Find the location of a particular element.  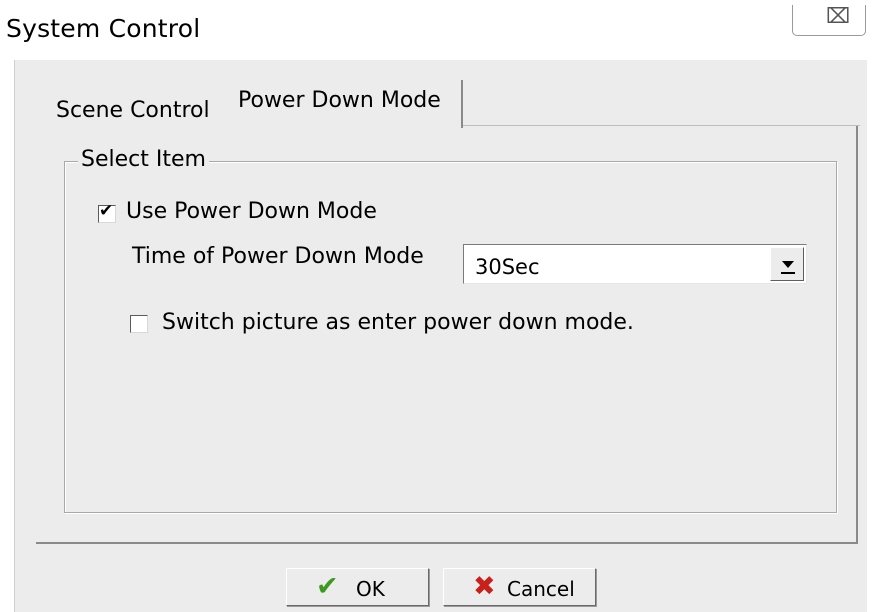

dropdown-arrow-button is located at coordinates (787, 264).